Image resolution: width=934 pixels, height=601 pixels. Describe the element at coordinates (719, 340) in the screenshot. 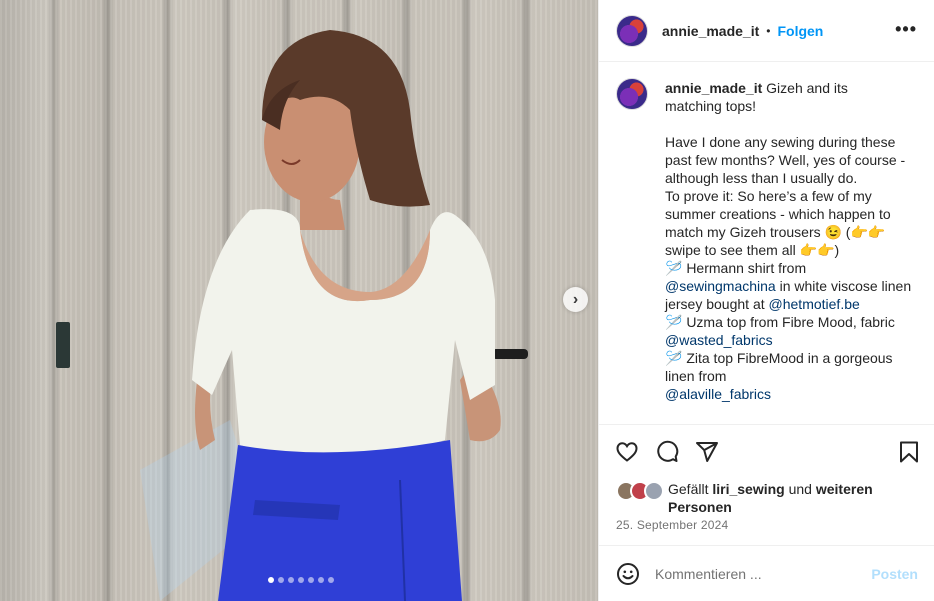

I see `caption-mention-link: @wasted_fabrics` at that location.